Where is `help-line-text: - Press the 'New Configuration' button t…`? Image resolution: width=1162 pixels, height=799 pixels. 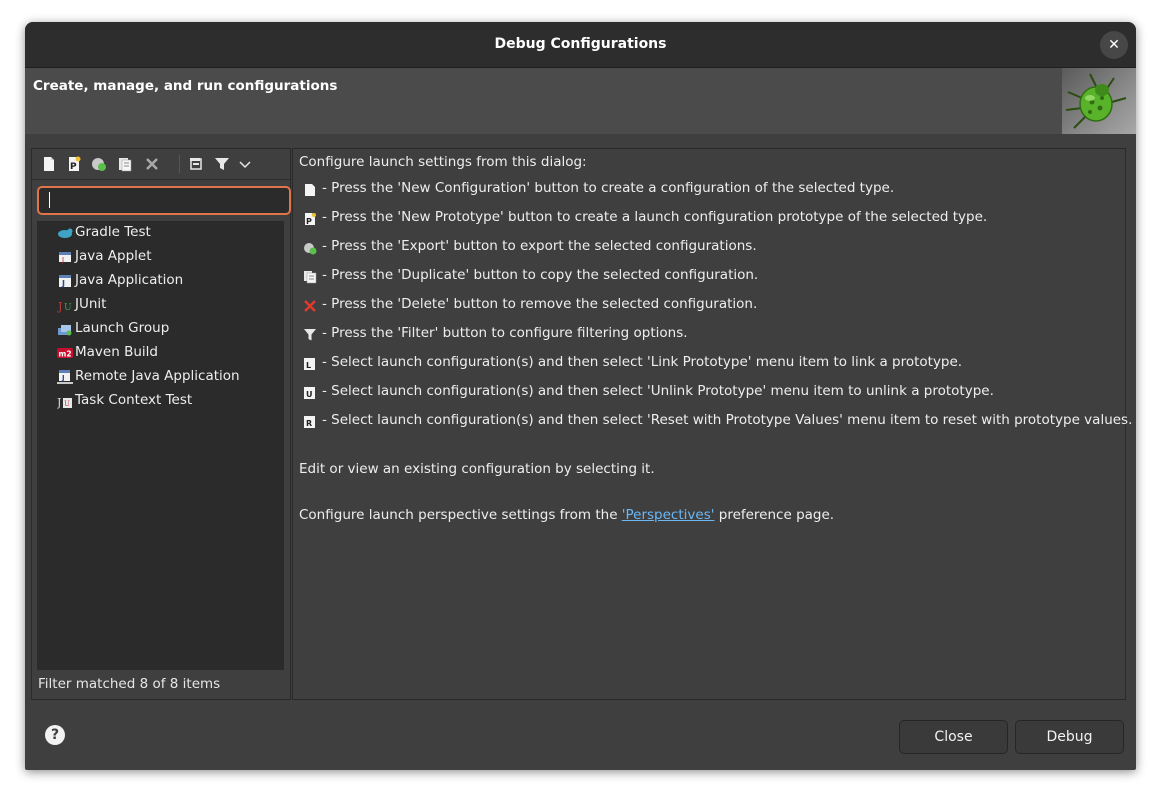 help-line-text: - Press the 'New Configuration' button t… is located at coordinates (608, 188).